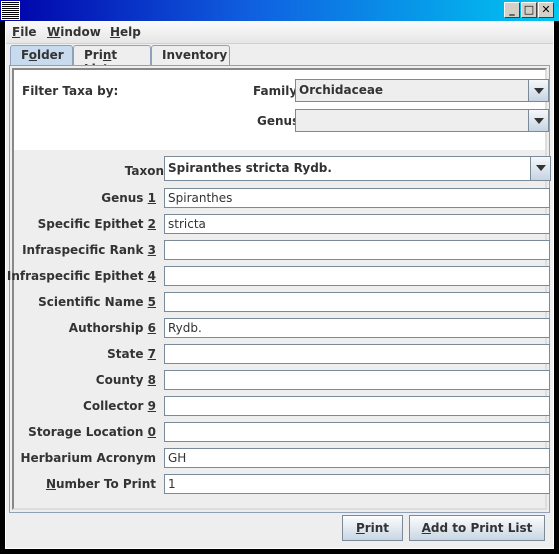 Image resolution: width=559 pixels, height=554 pixels. What do you see at coordinates (190, 55) in the screenshot?
I see `tab-inventory: Inventory` at bounding box center [190, 55].